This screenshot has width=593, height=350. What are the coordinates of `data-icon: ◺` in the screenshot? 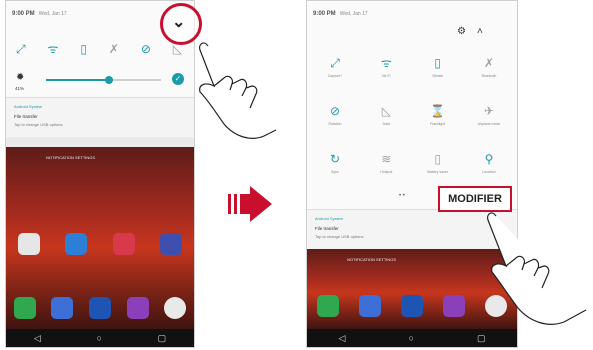 It's located at (386, 111).